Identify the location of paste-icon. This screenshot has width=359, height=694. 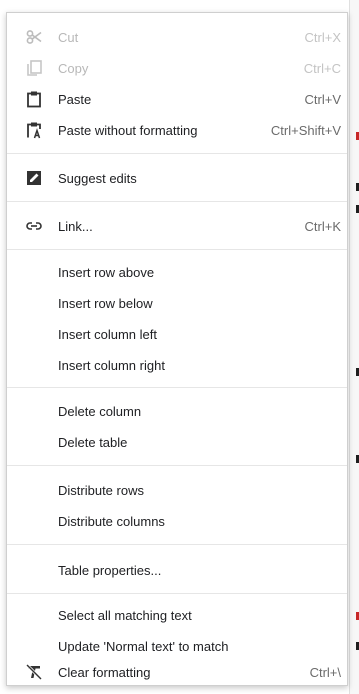
(34, 99).